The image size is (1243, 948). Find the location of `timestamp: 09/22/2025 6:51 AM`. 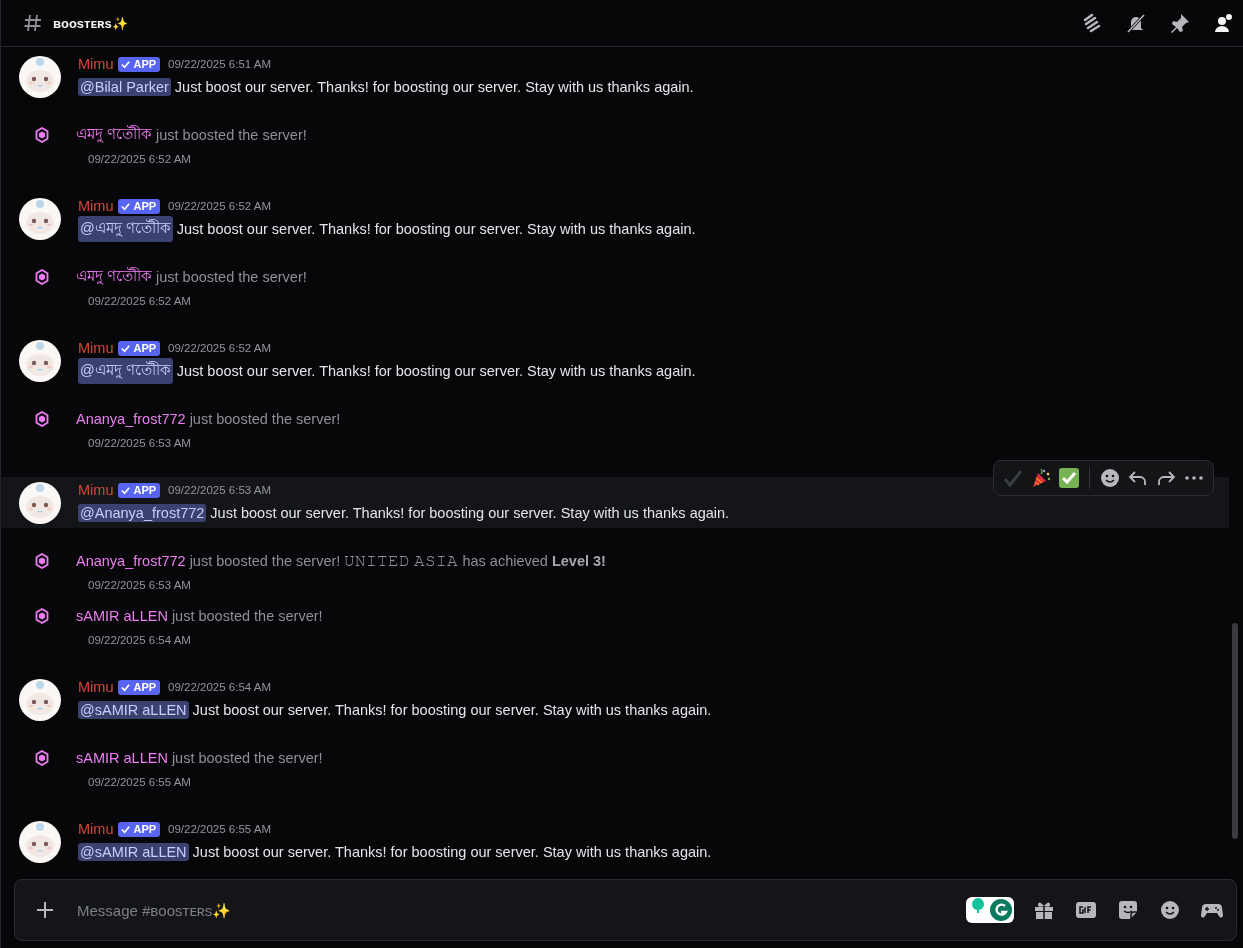

timestamp: 09/22/2025 6:51 AM is located at coordinates (220, 64).